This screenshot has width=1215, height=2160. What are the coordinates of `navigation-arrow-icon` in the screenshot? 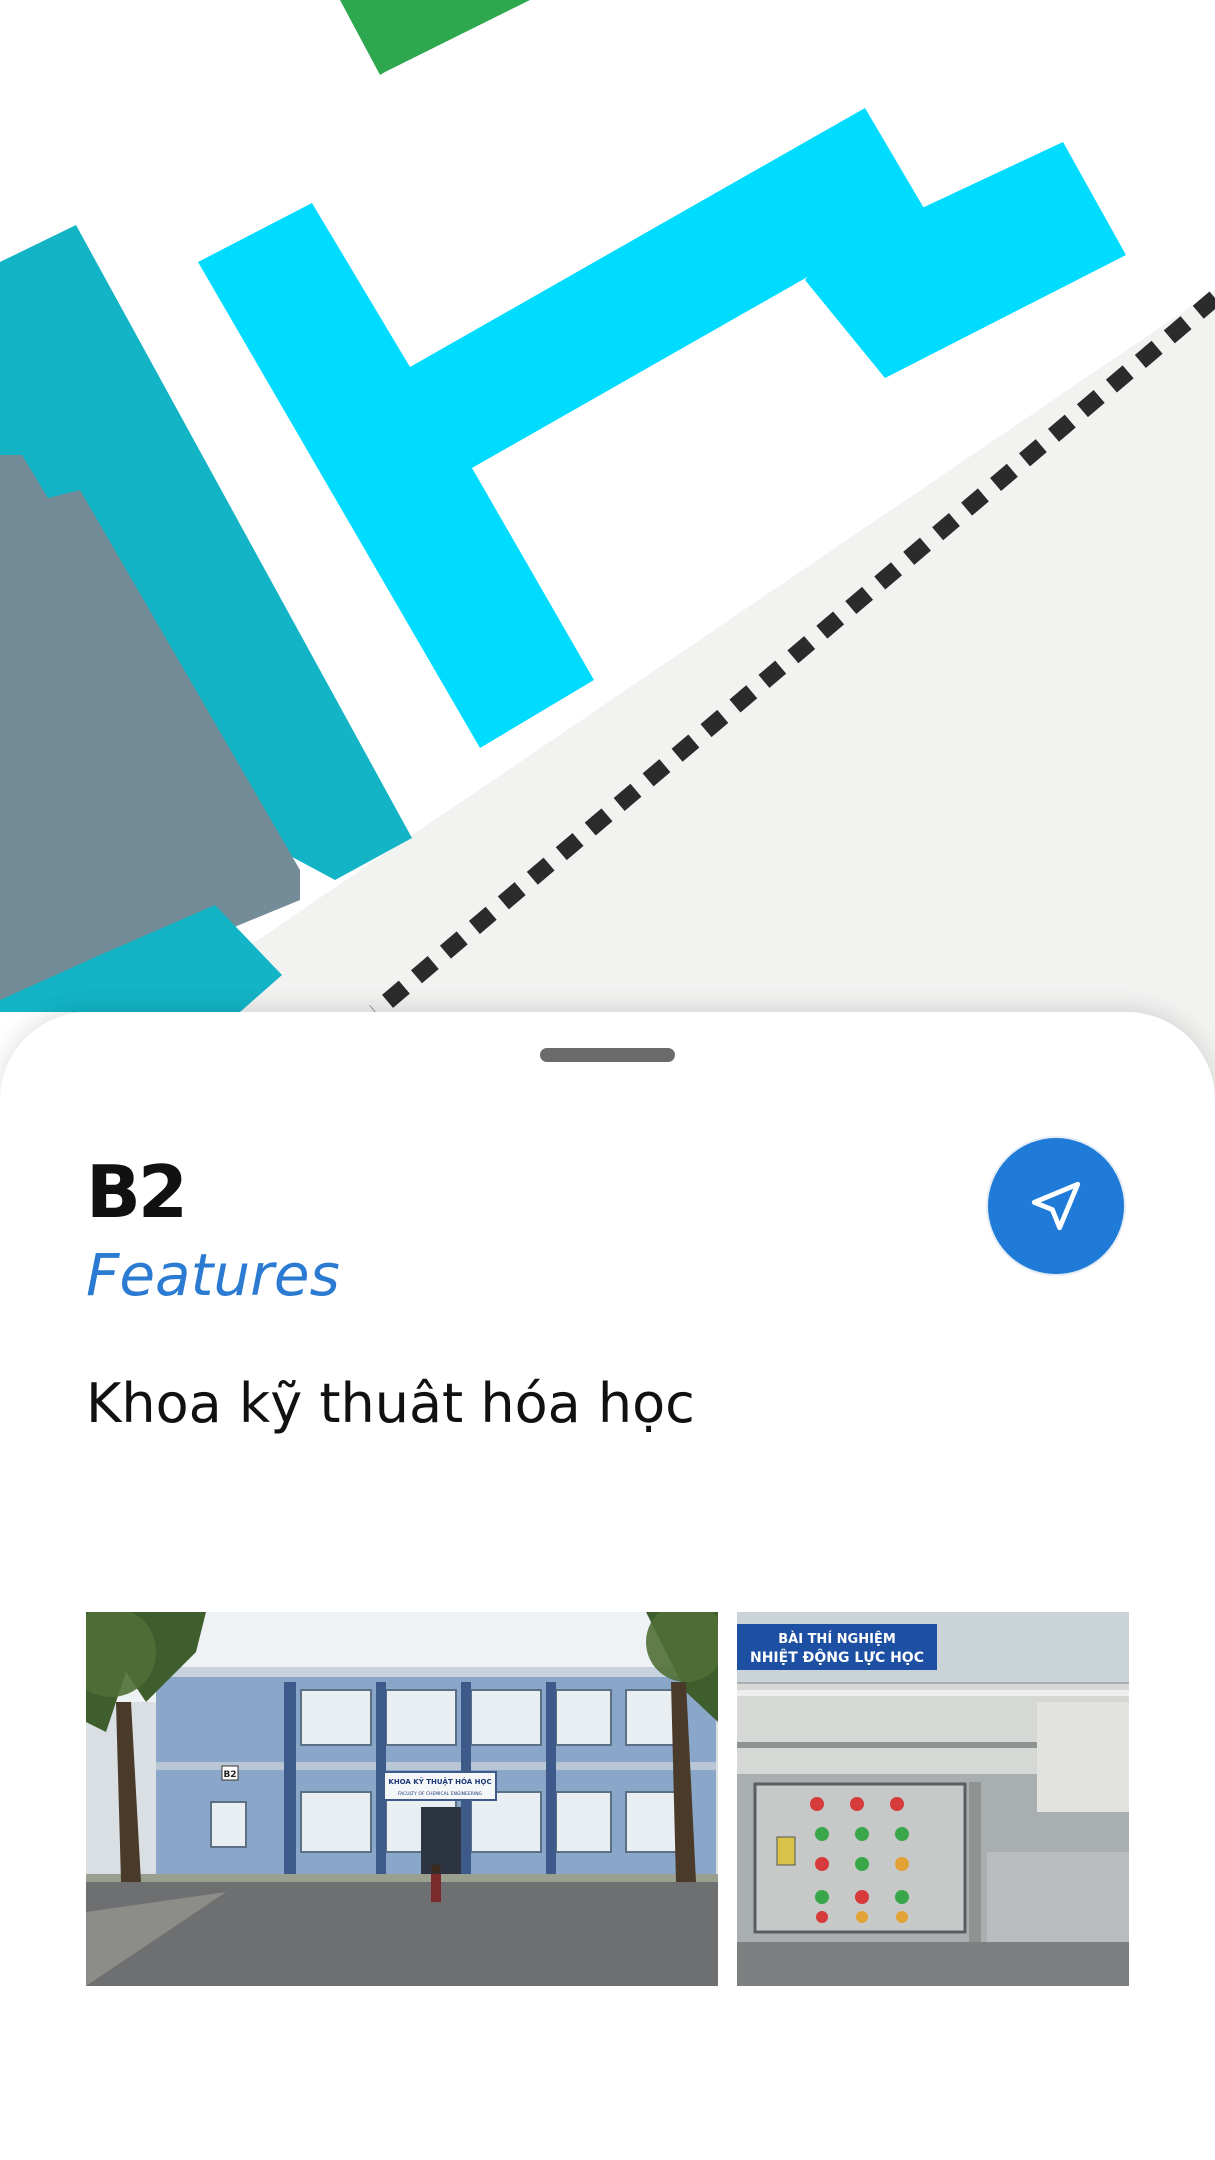 It's located at (1056, 1206).